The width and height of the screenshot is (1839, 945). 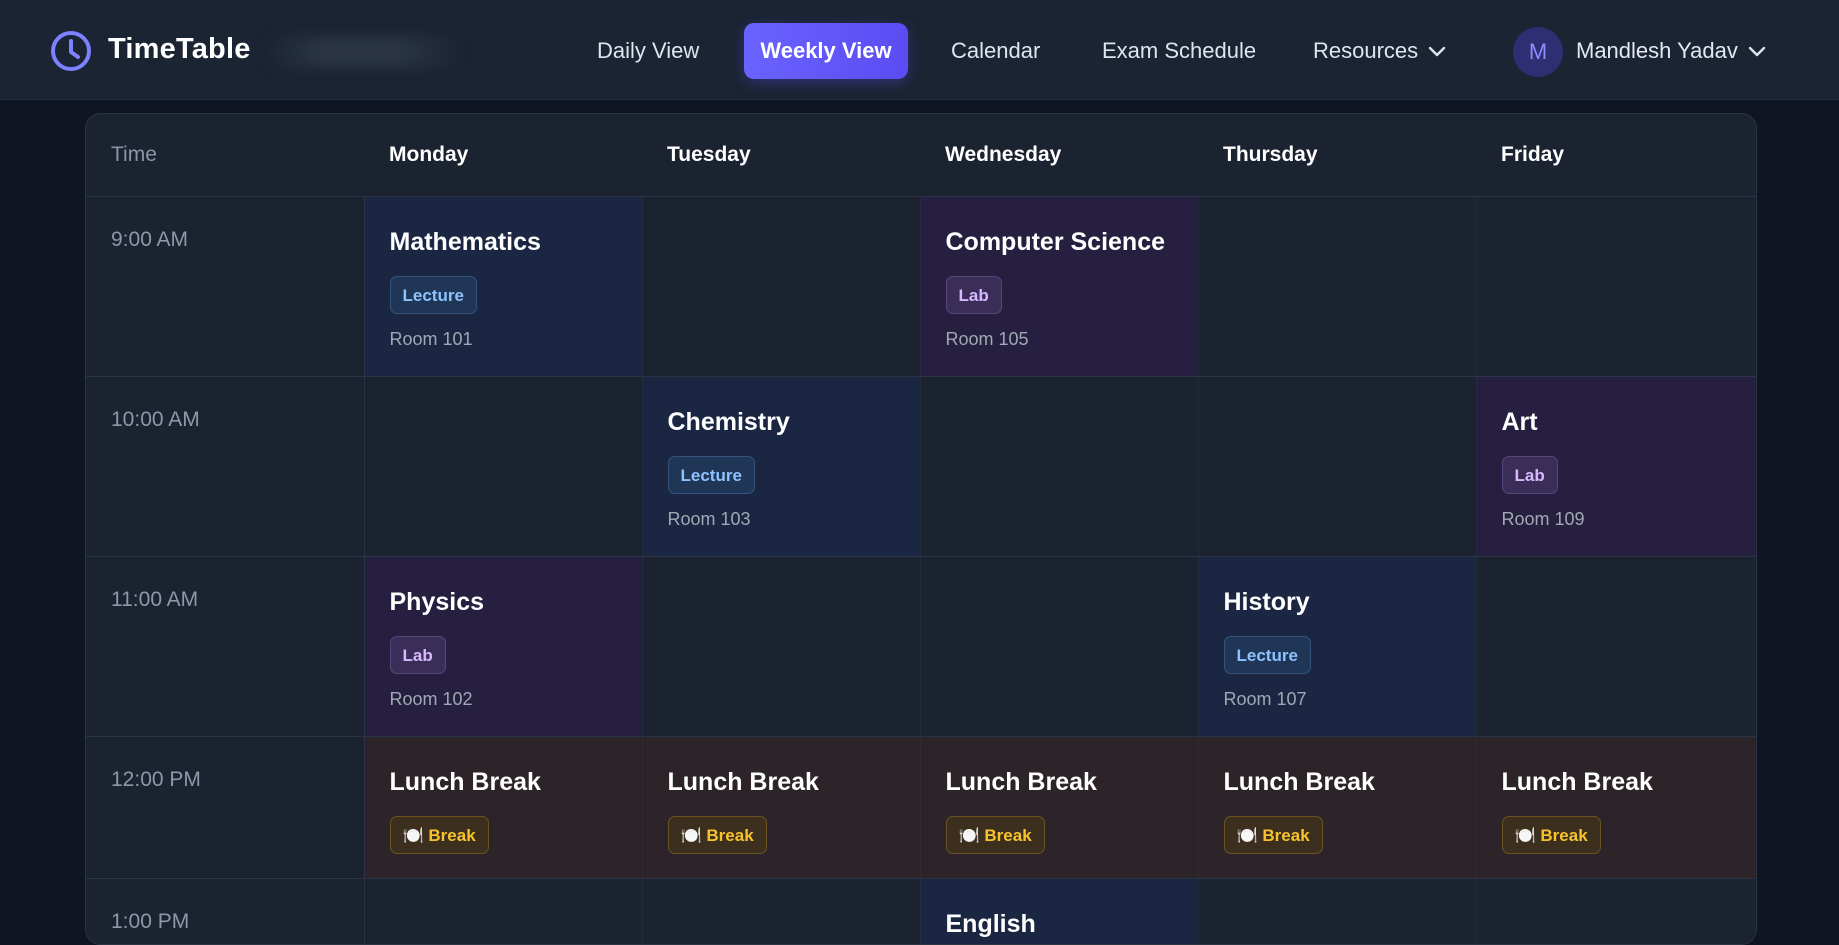 What do you see at coordinates (1059, 155) in the screenshot?
I see `day-header-wednesday: Wednesday` at bounding box center [1059, 155].